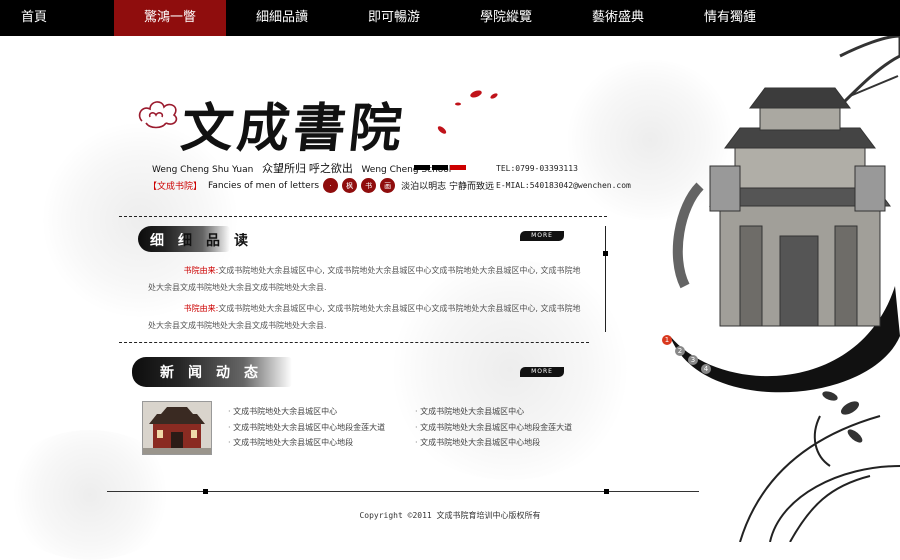  I want to click on color-bars, so click(440, 167).